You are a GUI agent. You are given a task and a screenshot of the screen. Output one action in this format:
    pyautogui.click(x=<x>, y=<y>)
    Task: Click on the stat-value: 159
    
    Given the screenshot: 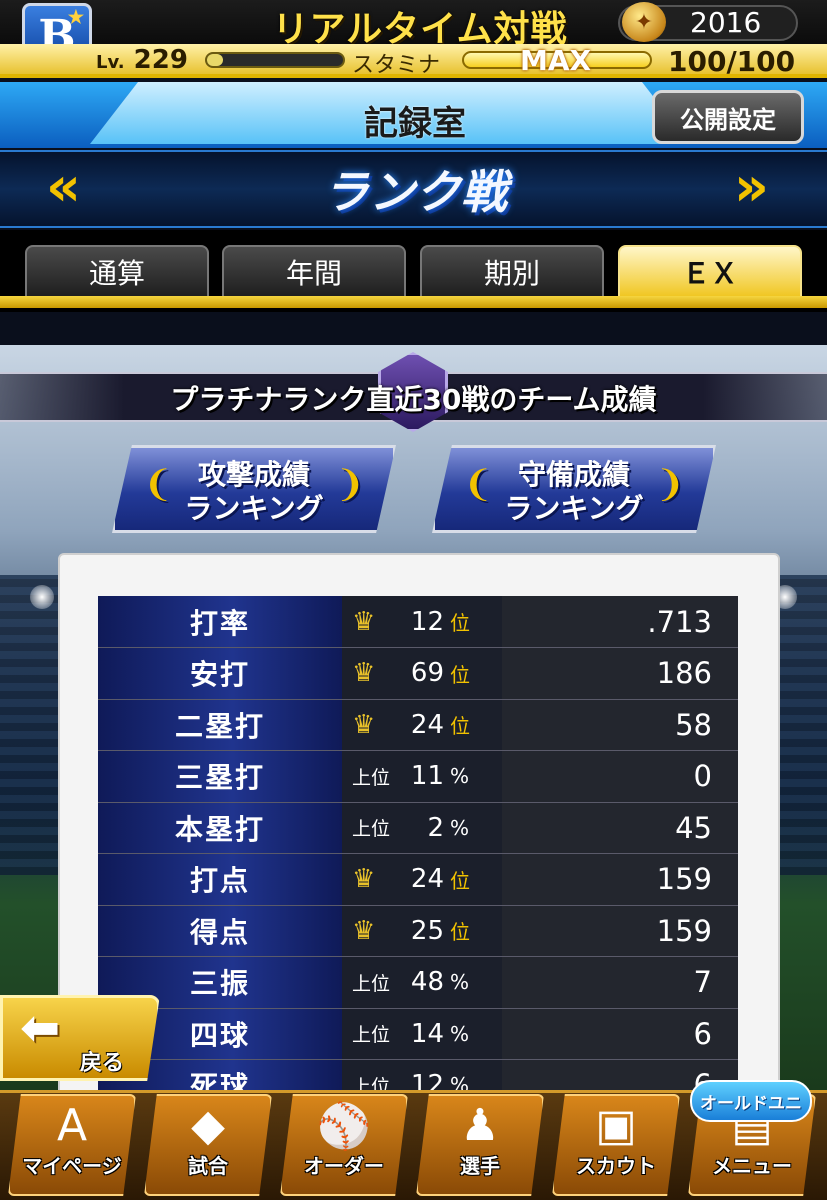 What is the action you would take?
    pyautogui.click(x=620, y=879)
    